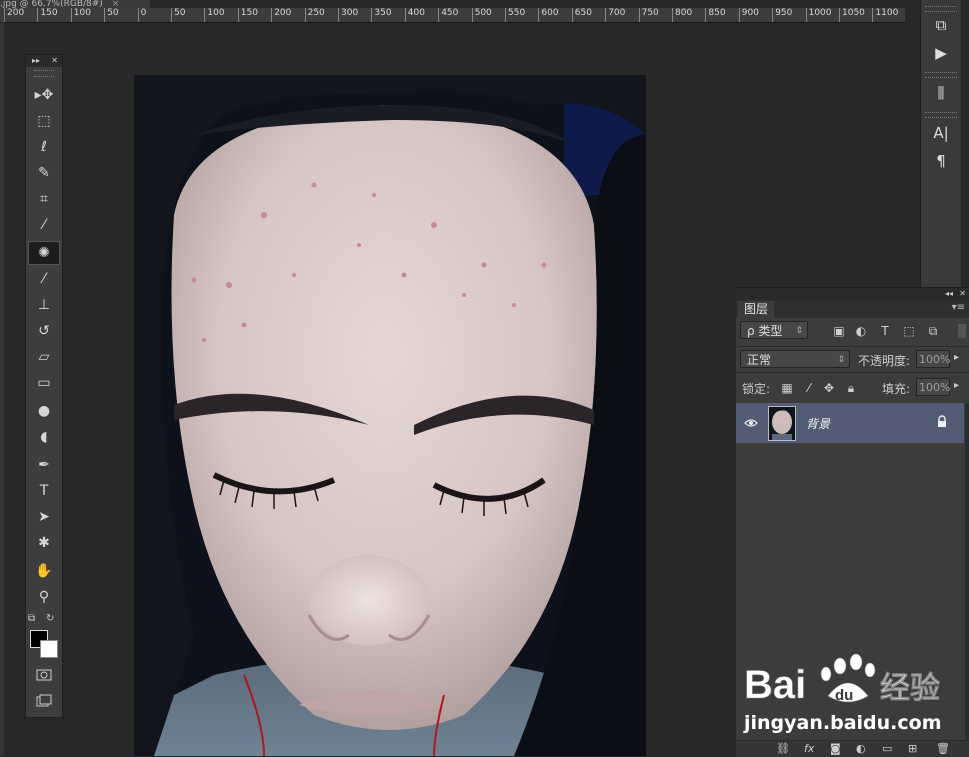 Image resolution: width=969 pixels, height=757 pixels. I want to click on pen-tool: ✒, so click(44, 465).